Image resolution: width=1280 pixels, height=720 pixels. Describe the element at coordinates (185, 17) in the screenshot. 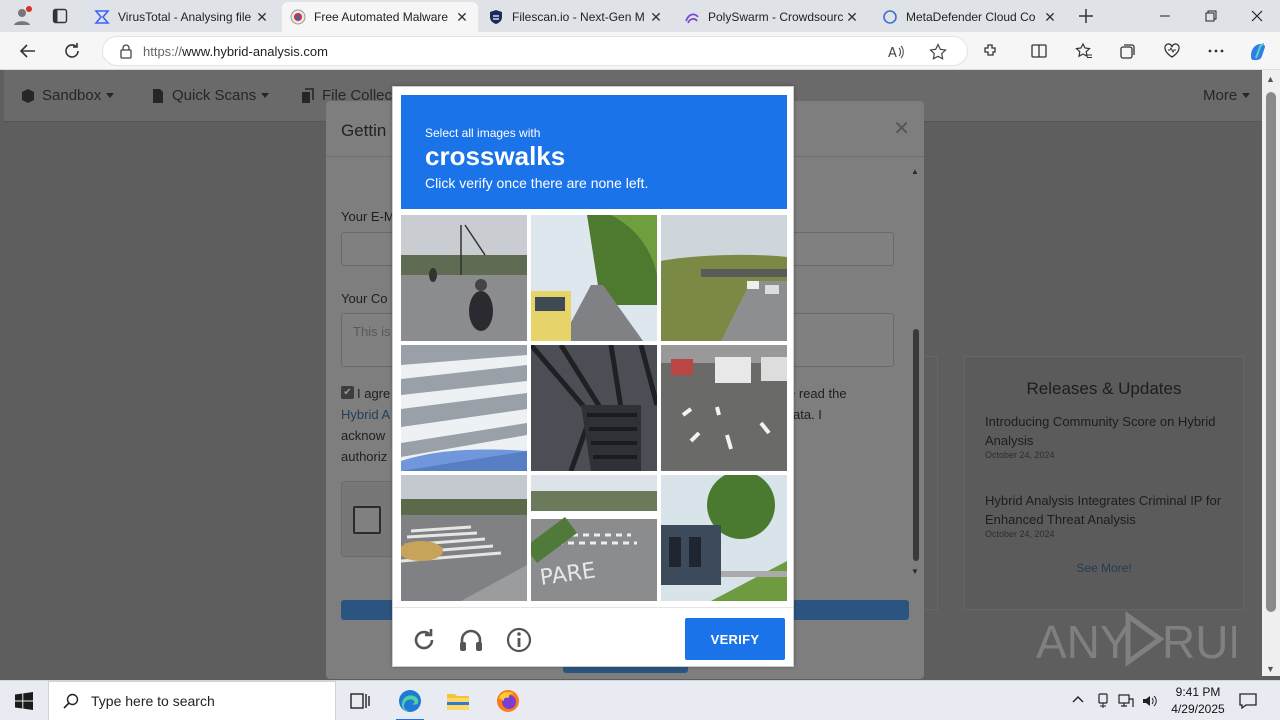

I see `tab-title: VirusTotal - Analysing file` at that location.